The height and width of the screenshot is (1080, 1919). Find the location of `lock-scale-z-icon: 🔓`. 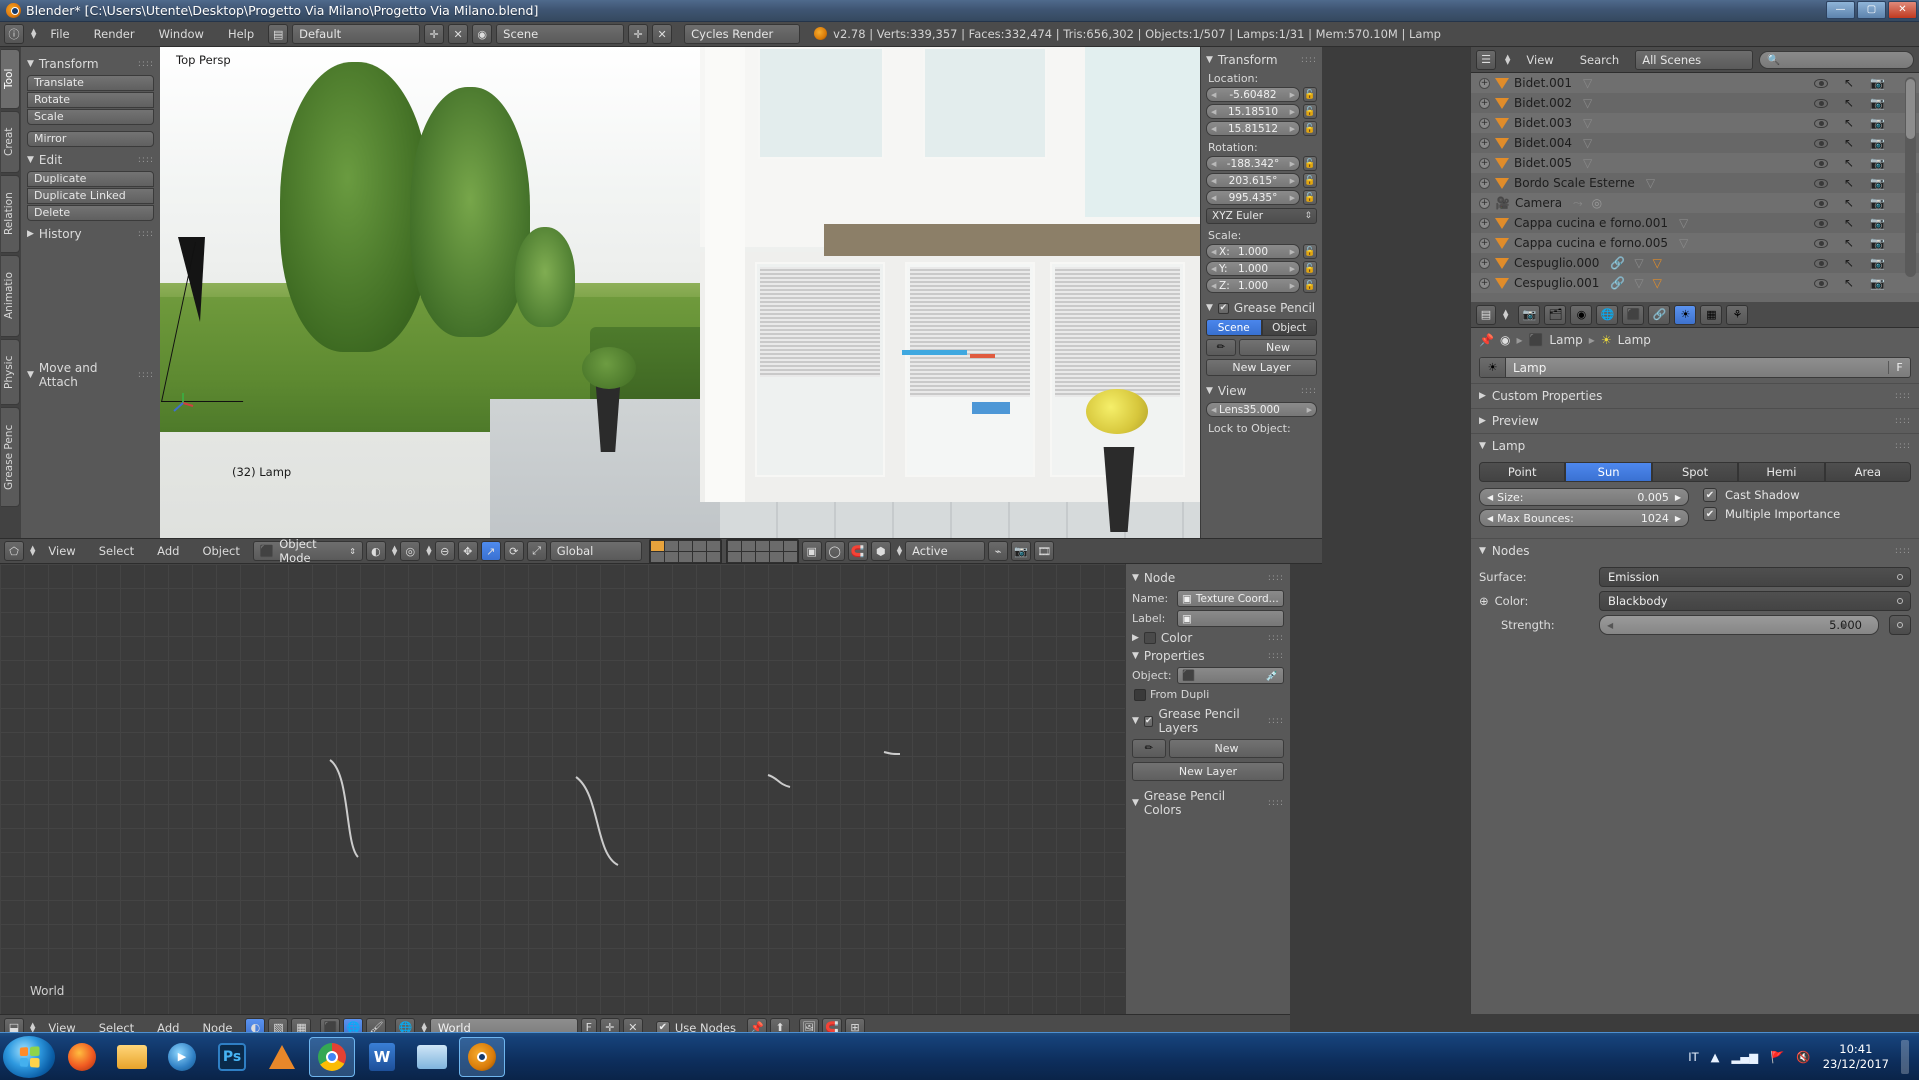

lock-scale-z-icon: 🔓 is located at coordinates (1310, 285).